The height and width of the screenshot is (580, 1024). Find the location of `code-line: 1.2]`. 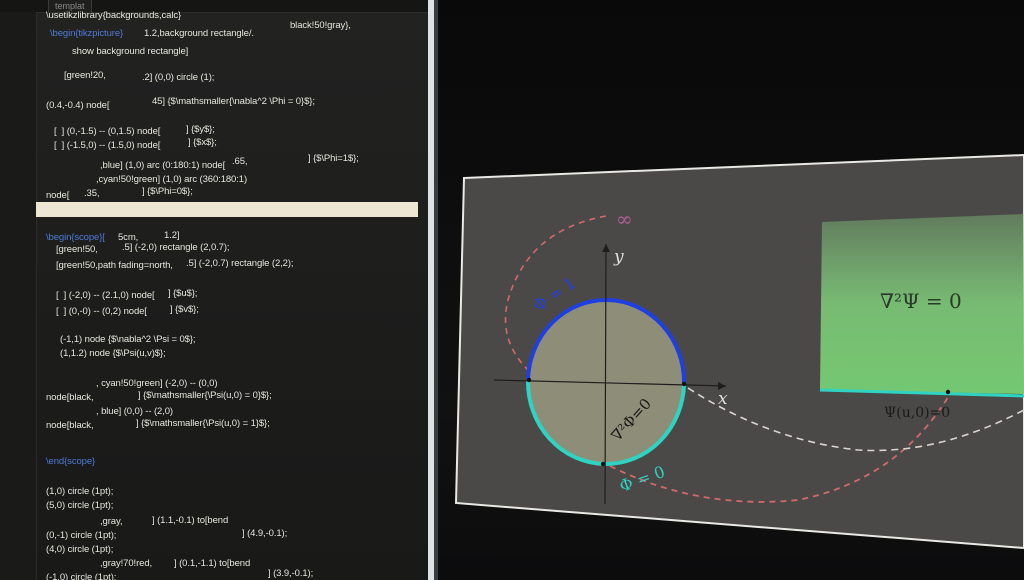

code-line: 1.2] is located at coordinates (172, 235).